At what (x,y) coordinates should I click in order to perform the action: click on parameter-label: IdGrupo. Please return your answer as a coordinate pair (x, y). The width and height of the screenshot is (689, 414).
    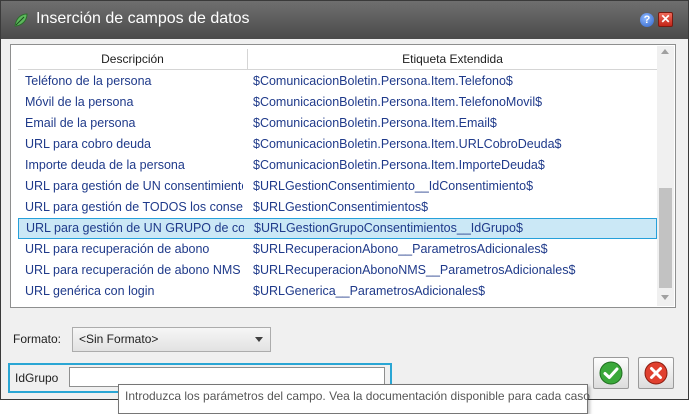
    Looking at the image, I should click on (37, 378).